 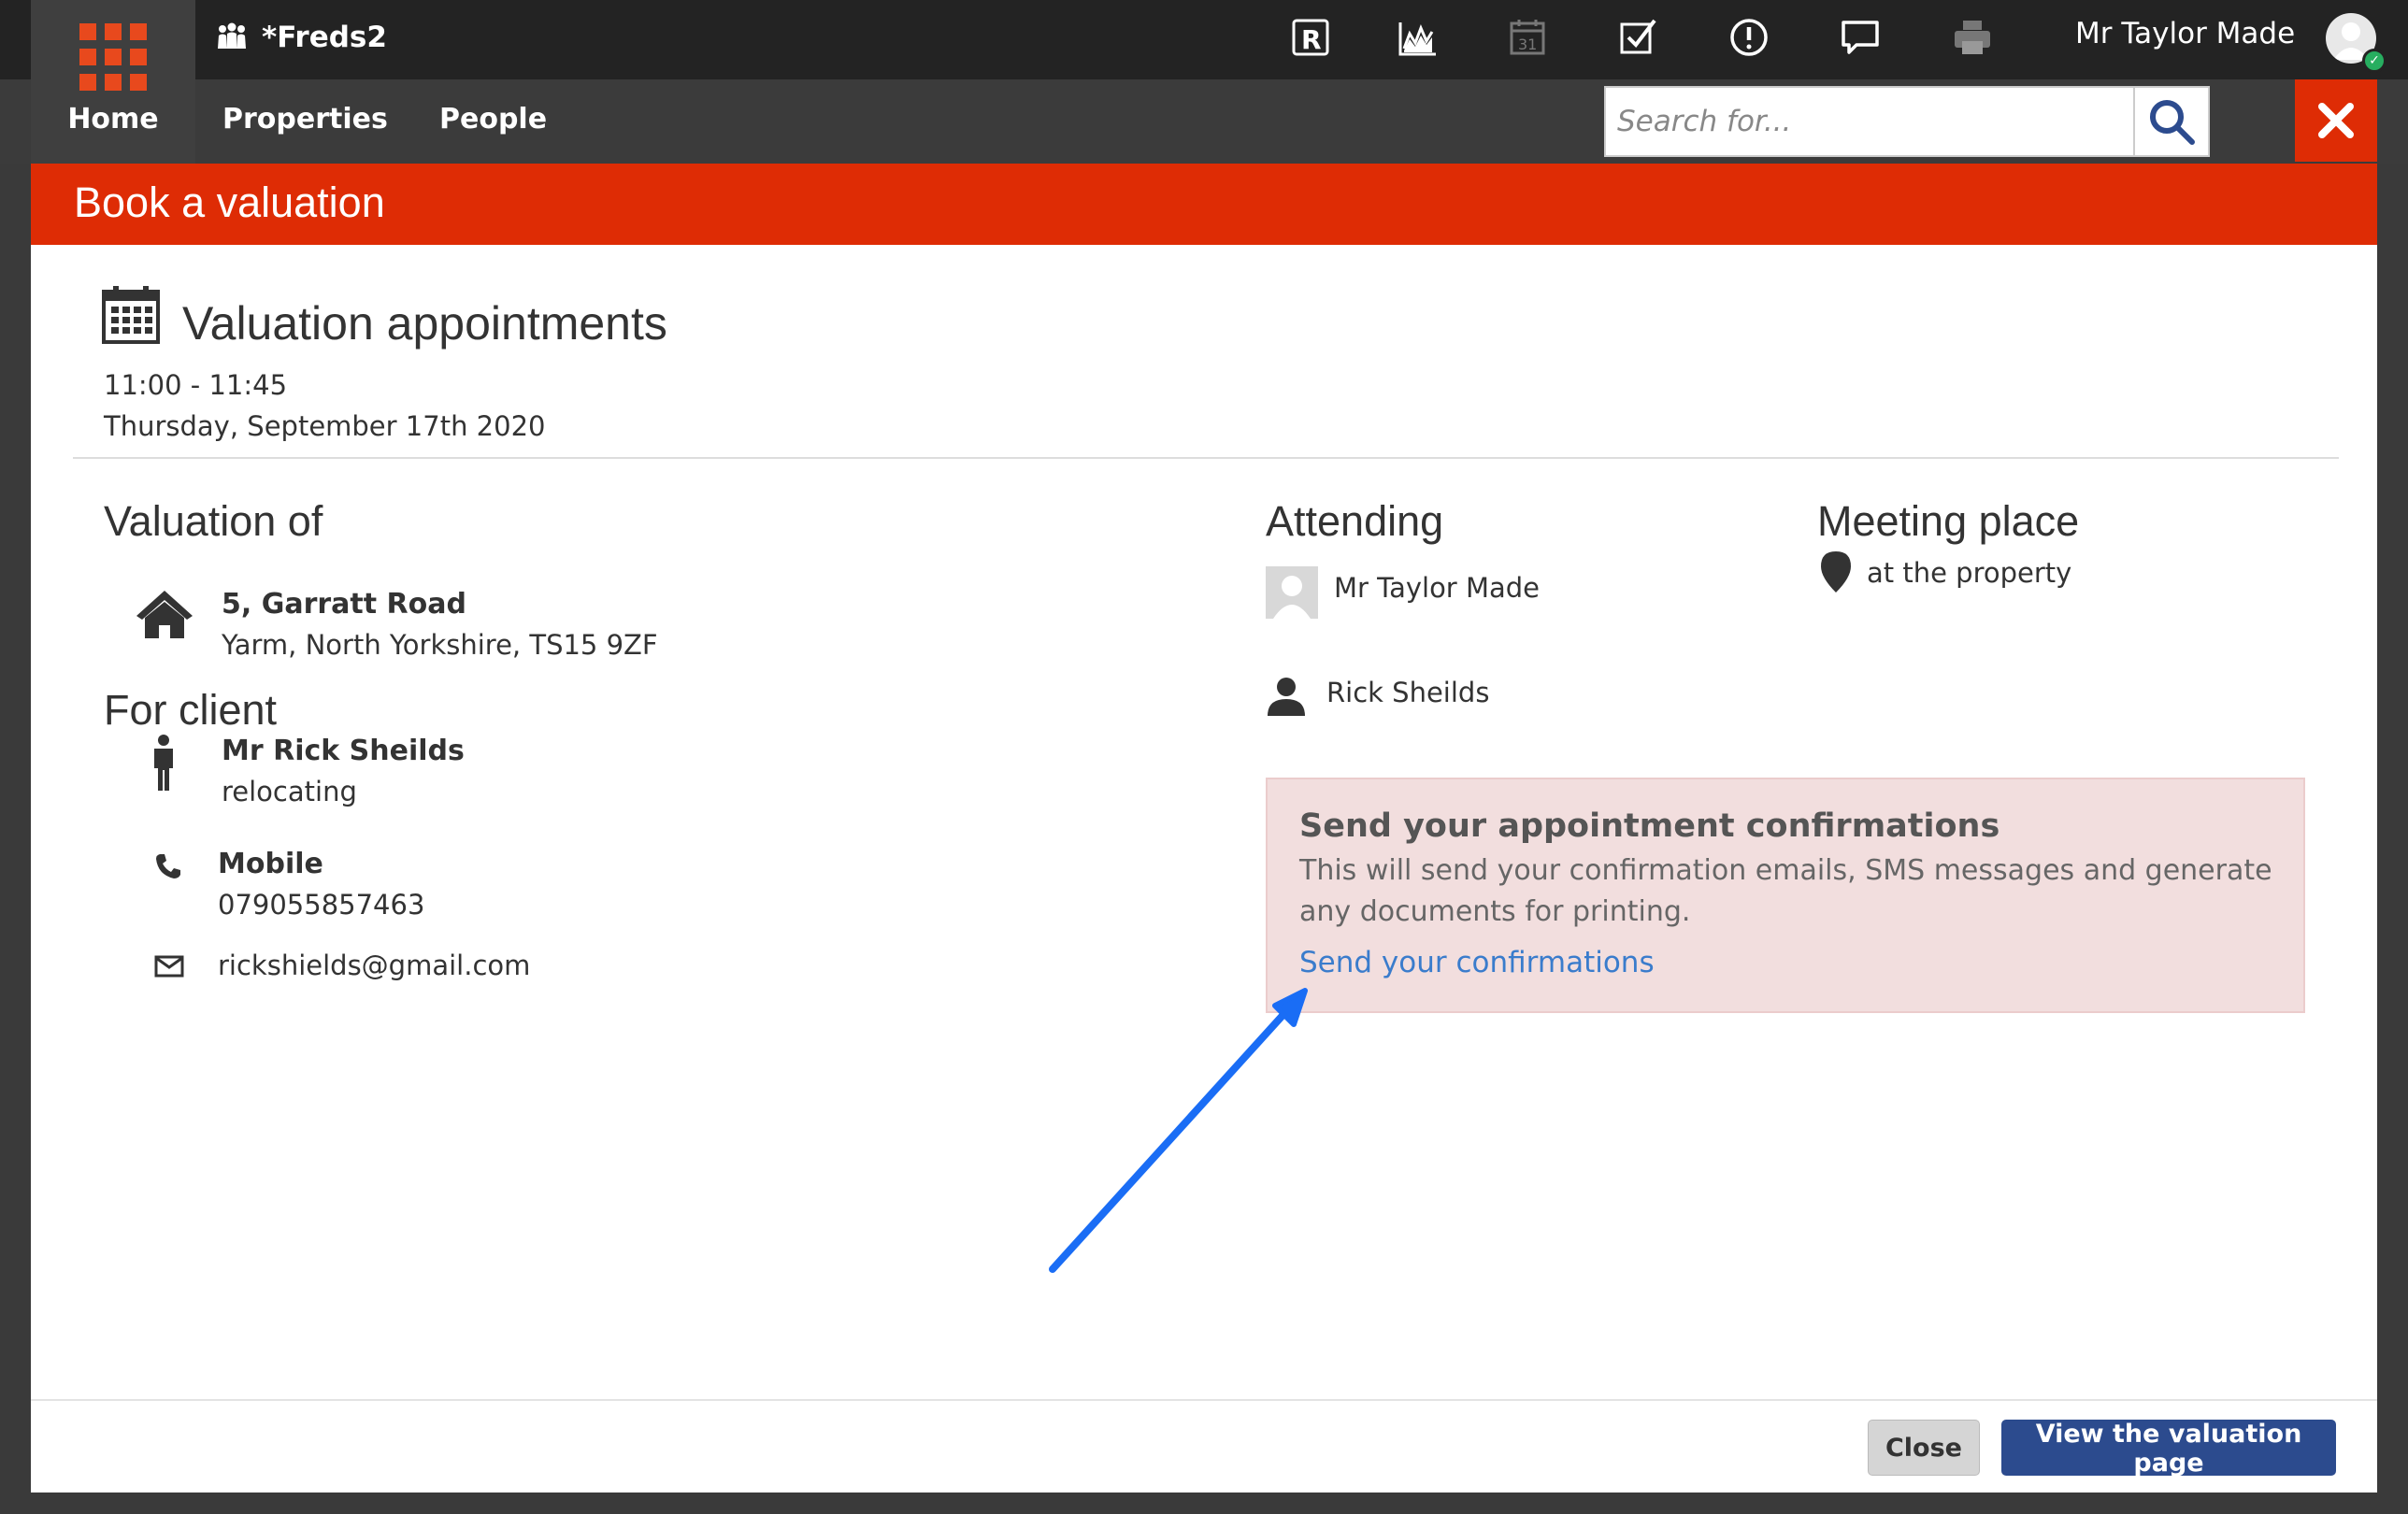 What do you see at coordinates (1206, 458) in the screenshot?
I see `section-divider` at bounding box center [1206, 458].